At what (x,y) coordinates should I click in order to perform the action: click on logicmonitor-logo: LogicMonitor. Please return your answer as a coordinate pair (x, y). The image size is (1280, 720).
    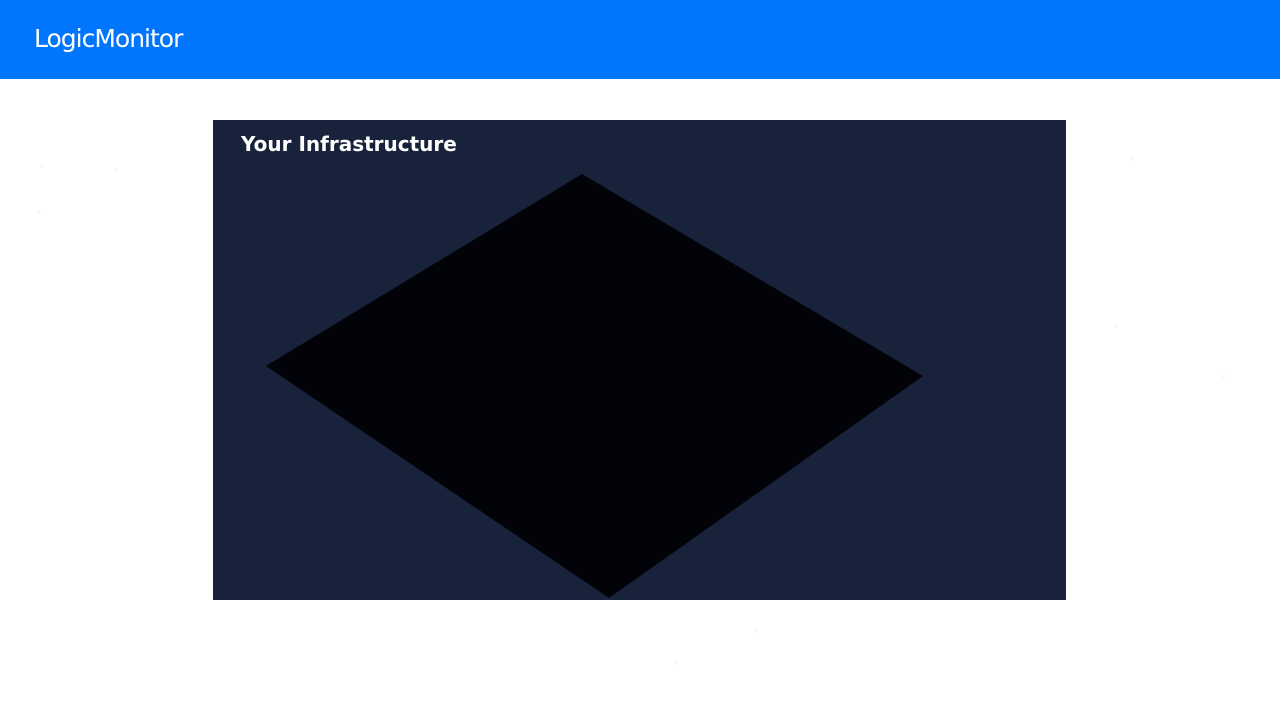
    Looking at the image, I should click on (108, 39).